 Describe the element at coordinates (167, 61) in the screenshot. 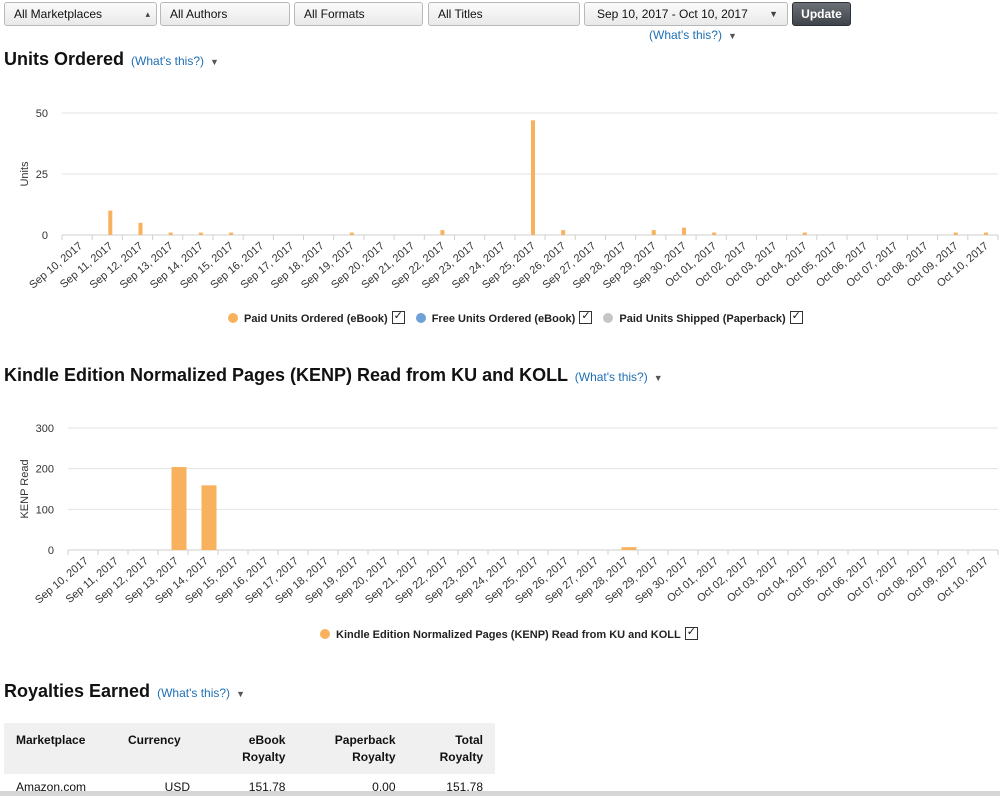

I see `units-whats-this-link: (What's this?)` at that location.